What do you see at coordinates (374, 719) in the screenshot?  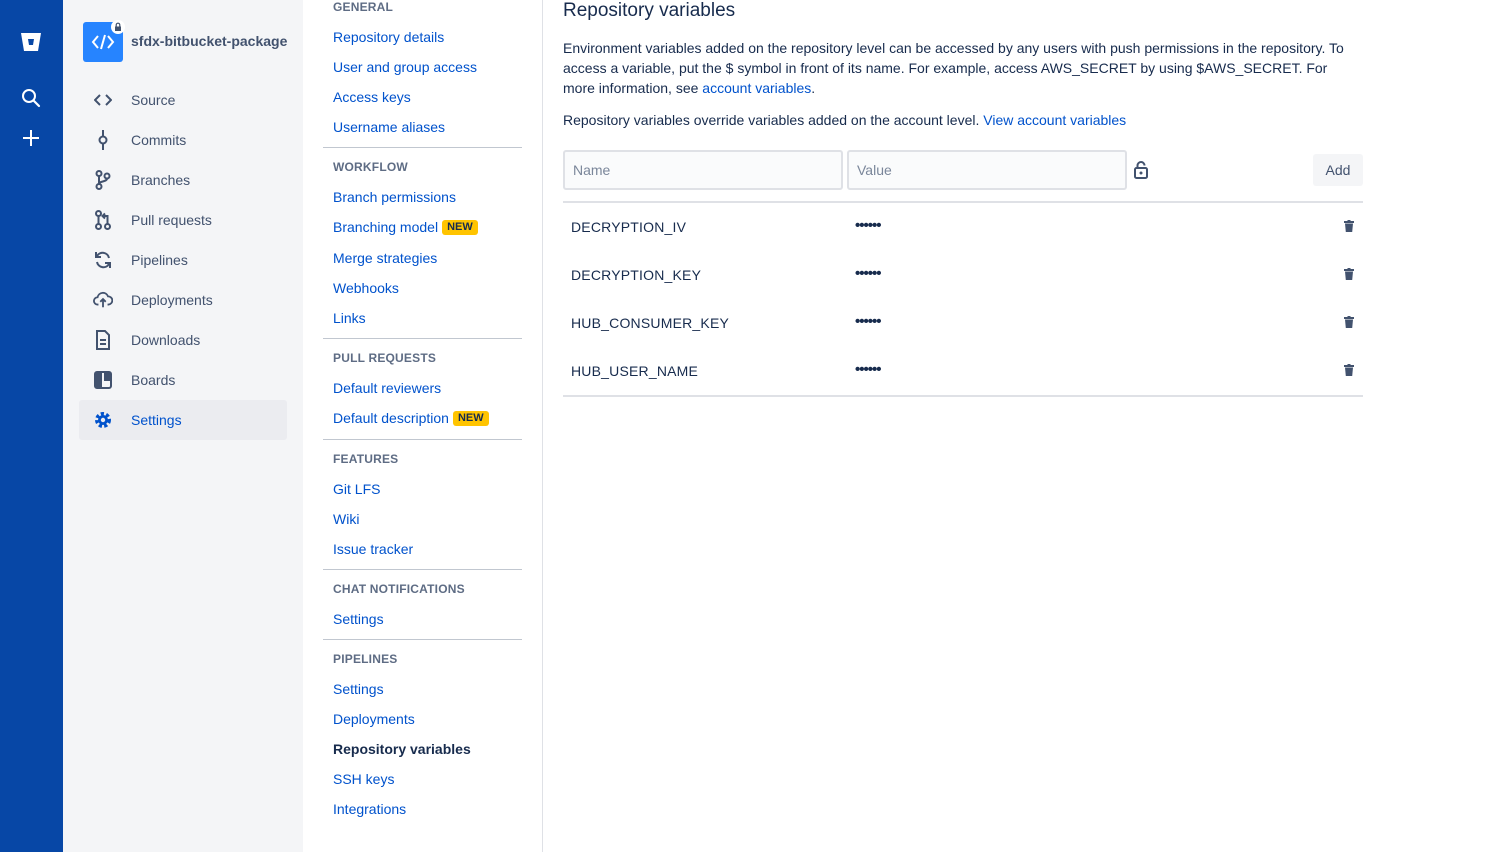 I see `menu-link-pipelines-deployments: Deployments` at bounding box center [374, 719].